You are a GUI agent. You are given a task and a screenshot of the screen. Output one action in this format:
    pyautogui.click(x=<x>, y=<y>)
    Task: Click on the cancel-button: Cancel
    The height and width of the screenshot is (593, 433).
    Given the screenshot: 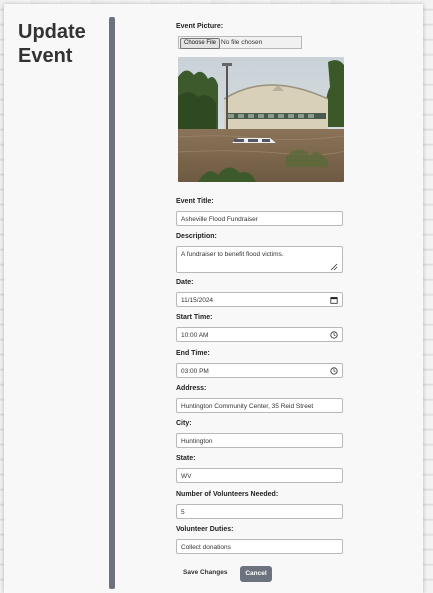 What is the action you would take?
    pyautogui.click(x=256, y=574)
    